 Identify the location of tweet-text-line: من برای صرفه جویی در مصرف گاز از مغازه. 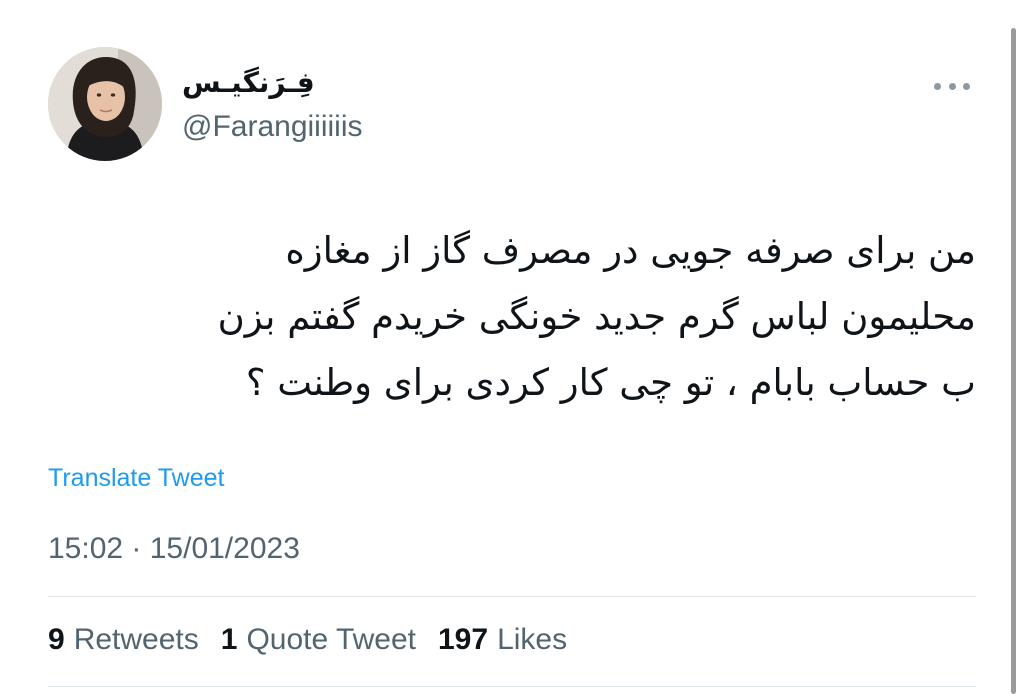
(630, 250).